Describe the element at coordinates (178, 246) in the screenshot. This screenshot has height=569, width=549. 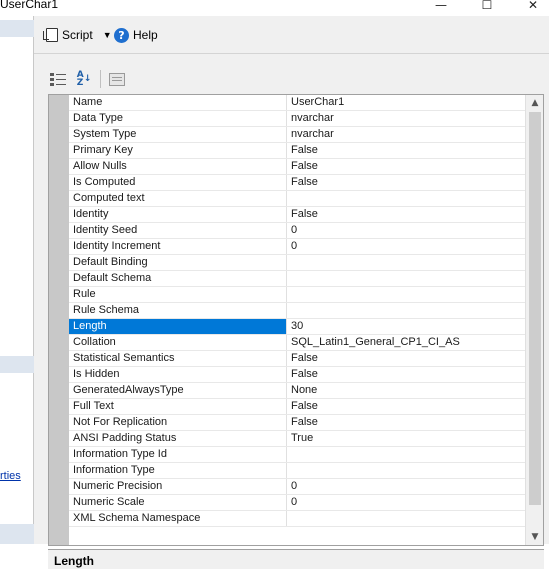
I see `property-name: Identity Increment` at that location.